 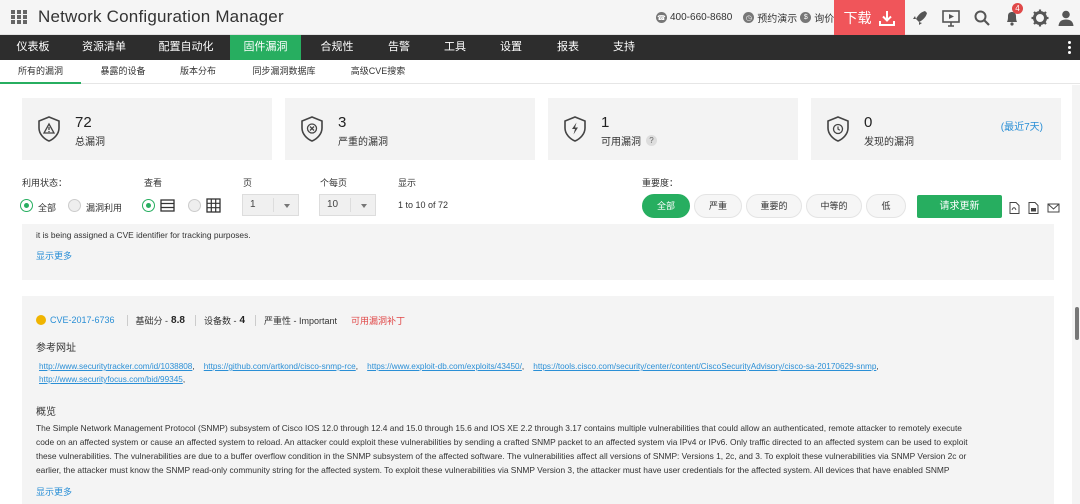 I want to click on download-label: 下载, so click(x=857, y=17).